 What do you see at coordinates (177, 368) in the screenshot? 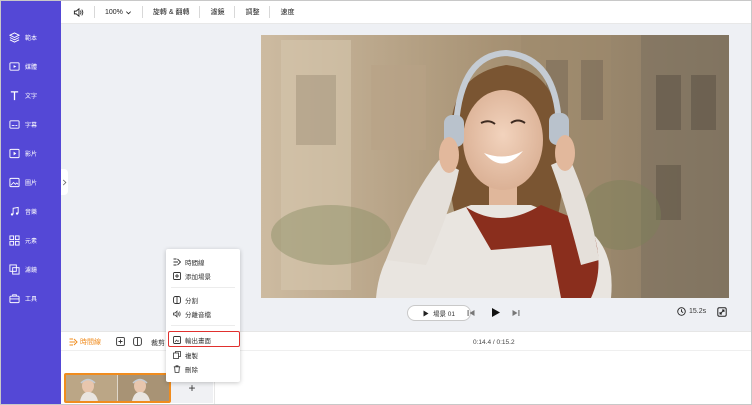
I see `delete-icon` at bounding box center [177, 368].